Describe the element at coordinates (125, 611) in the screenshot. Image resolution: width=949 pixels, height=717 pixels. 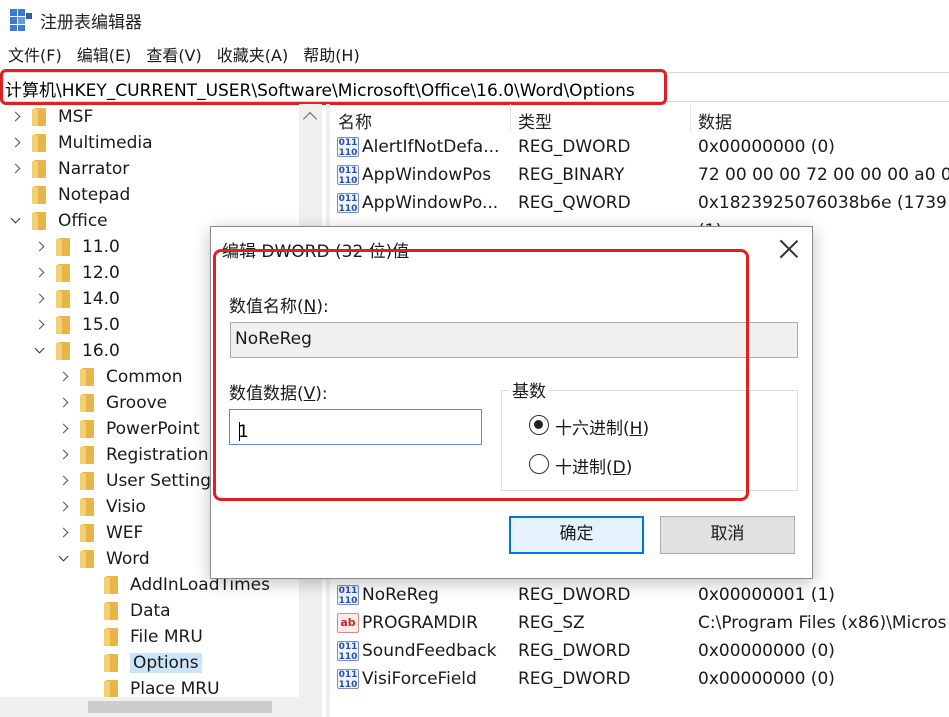
I see `tree-item: Data` at that location.